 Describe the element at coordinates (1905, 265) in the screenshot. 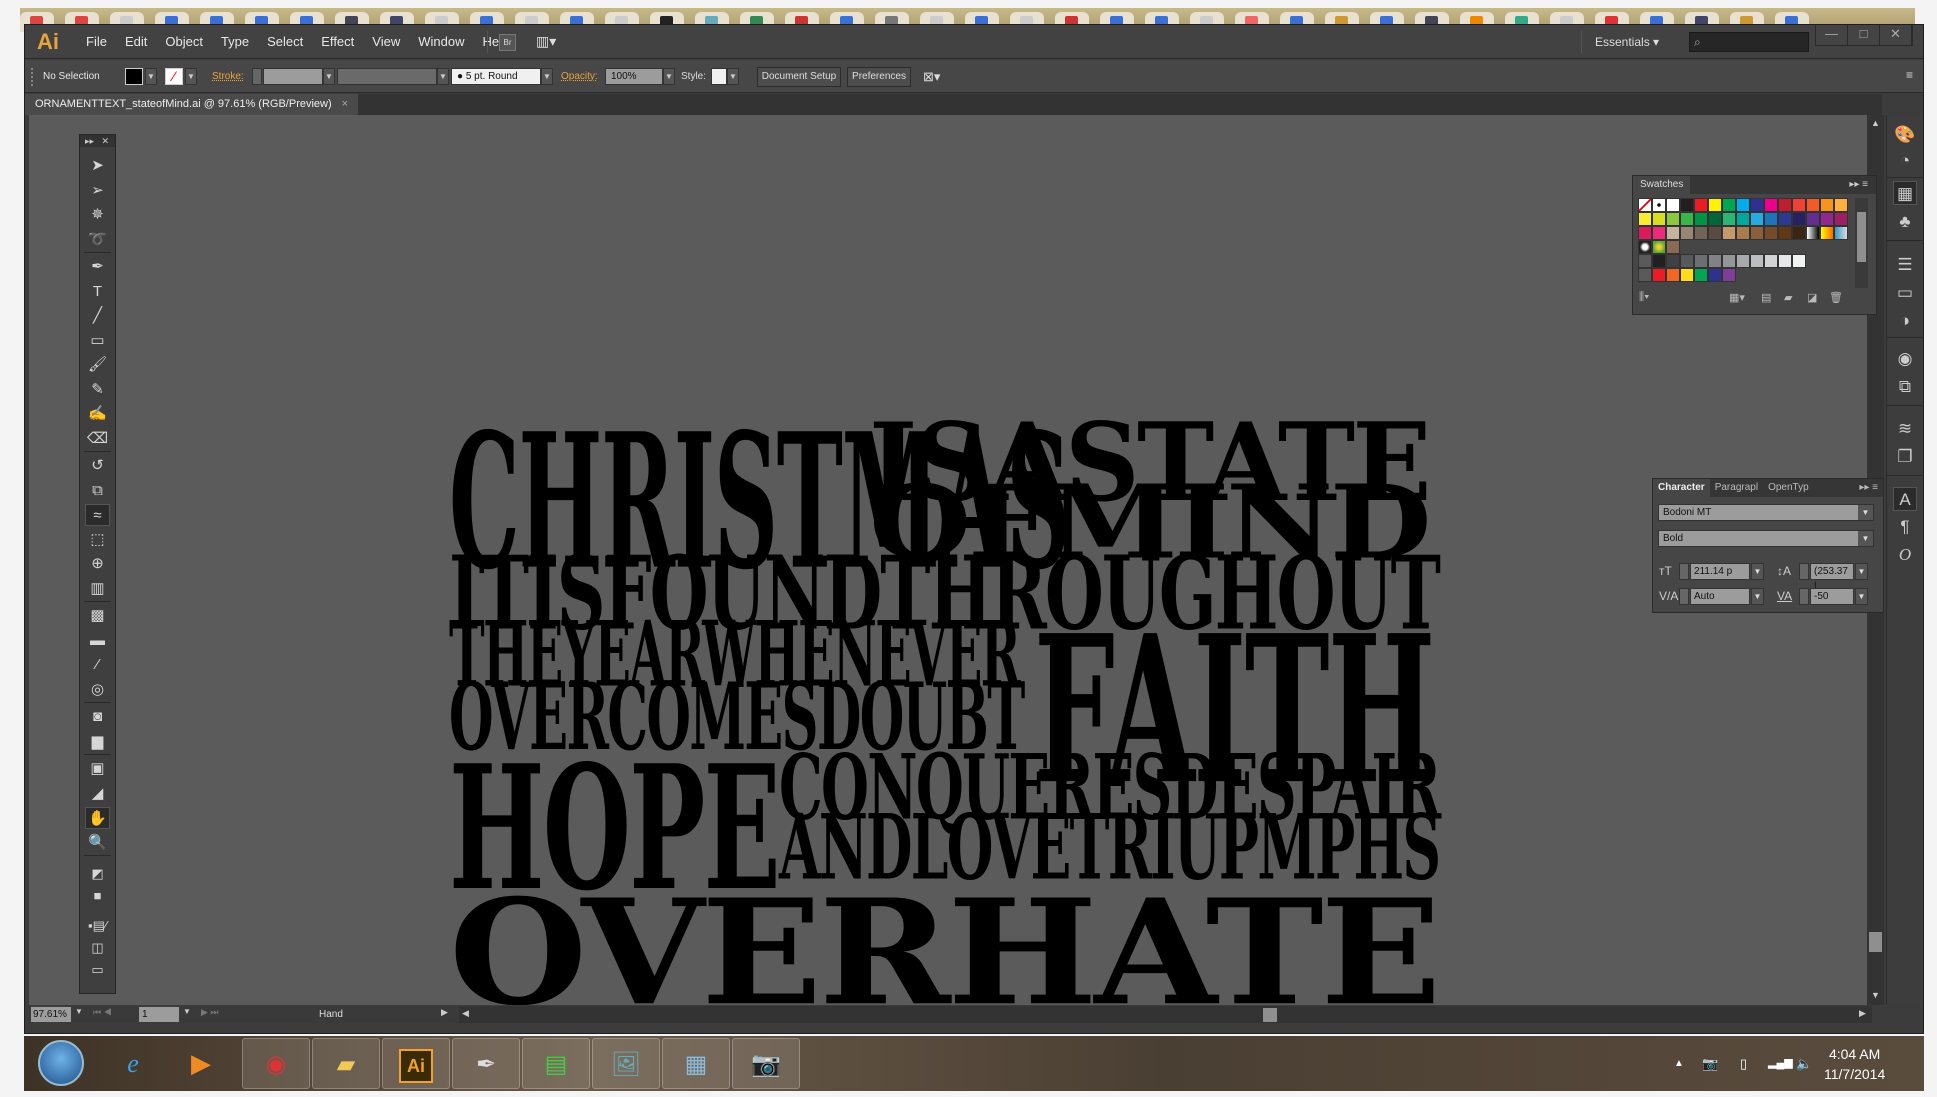

I see `stroke-panel-icon: ☰` at that location.